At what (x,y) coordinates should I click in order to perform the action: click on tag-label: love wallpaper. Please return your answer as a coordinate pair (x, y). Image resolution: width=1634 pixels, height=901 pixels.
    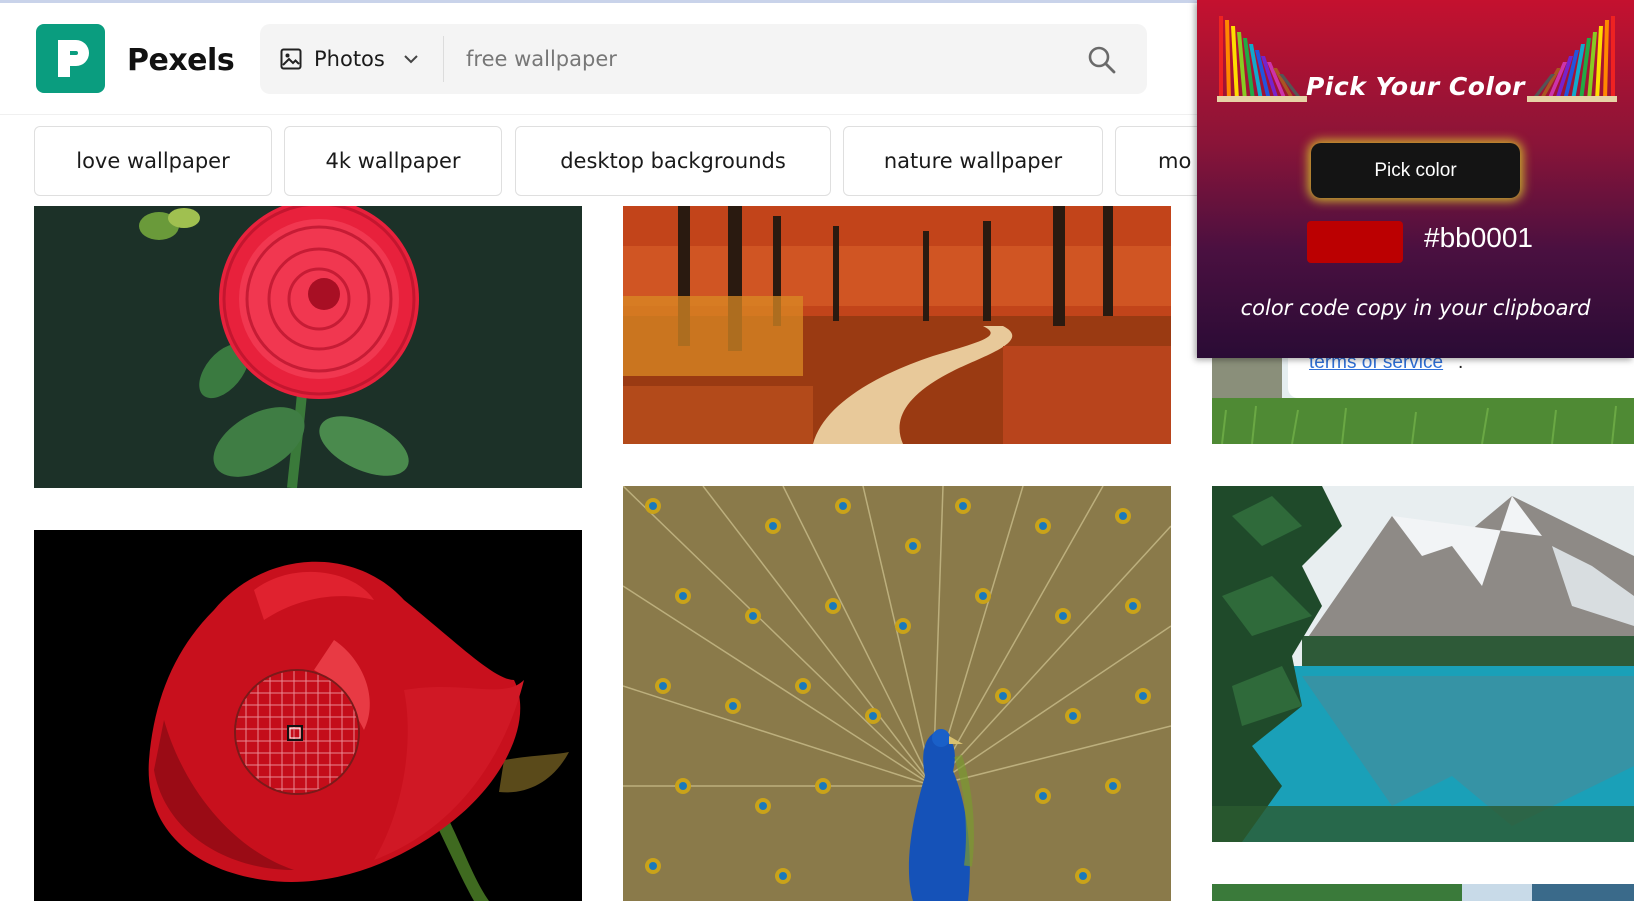
    Looking at the image, I should click on (153, 161).